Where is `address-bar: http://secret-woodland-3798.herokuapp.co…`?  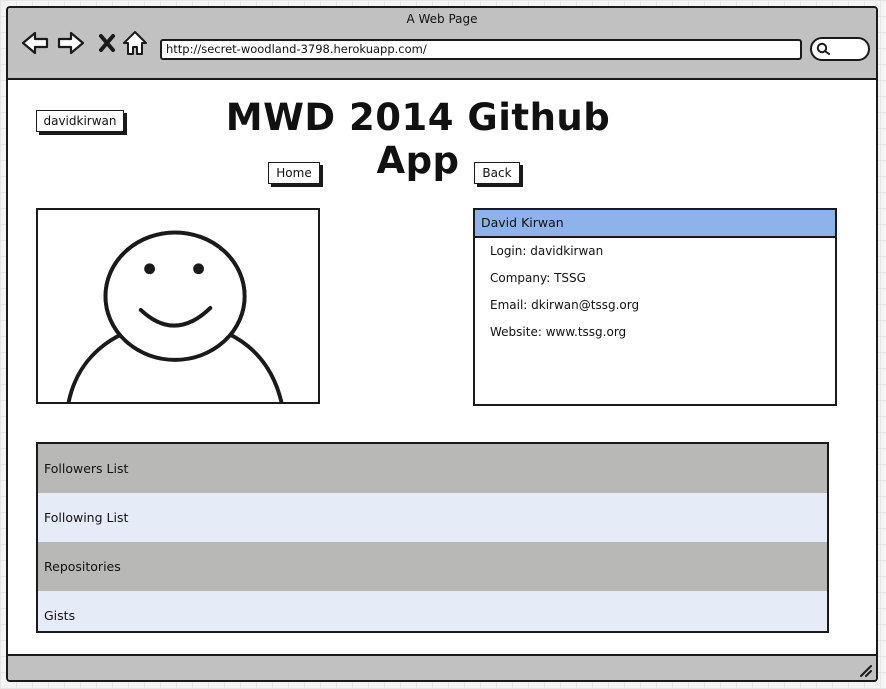
address-bar: http://secret-woodland-3798.herokuapp.co… is located at coordinates (481, 49).